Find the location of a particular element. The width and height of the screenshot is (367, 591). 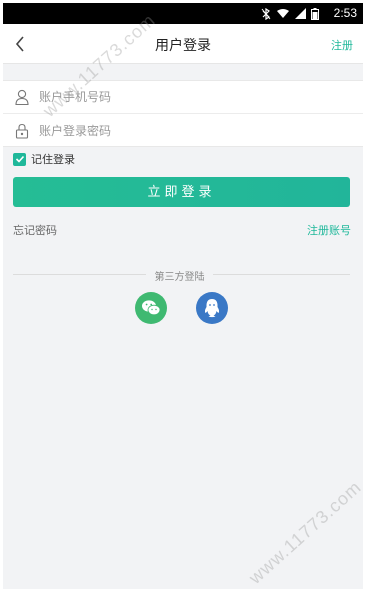

wechat-icon is located at coordinates (151, 308).